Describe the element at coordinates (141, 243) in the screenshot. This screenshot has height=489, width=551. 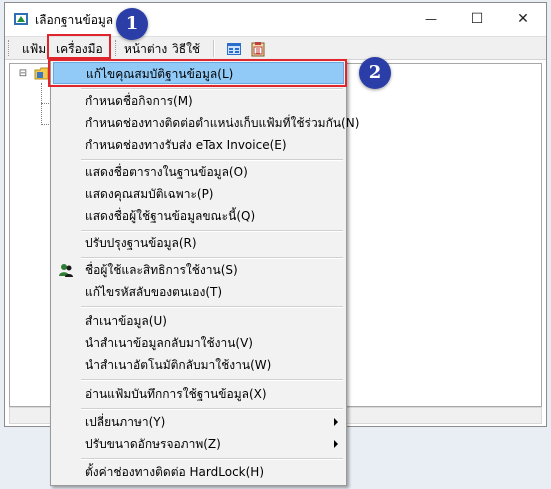
I see `menu-item-label: ปรับปรุงฐานข้อมูล(R)` at that location.